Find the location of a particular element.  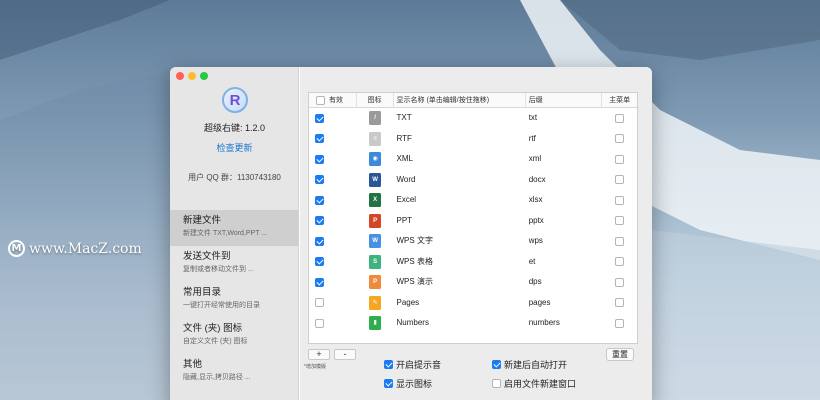

display-name-cell: TXT is located at coordinates (460, 118).